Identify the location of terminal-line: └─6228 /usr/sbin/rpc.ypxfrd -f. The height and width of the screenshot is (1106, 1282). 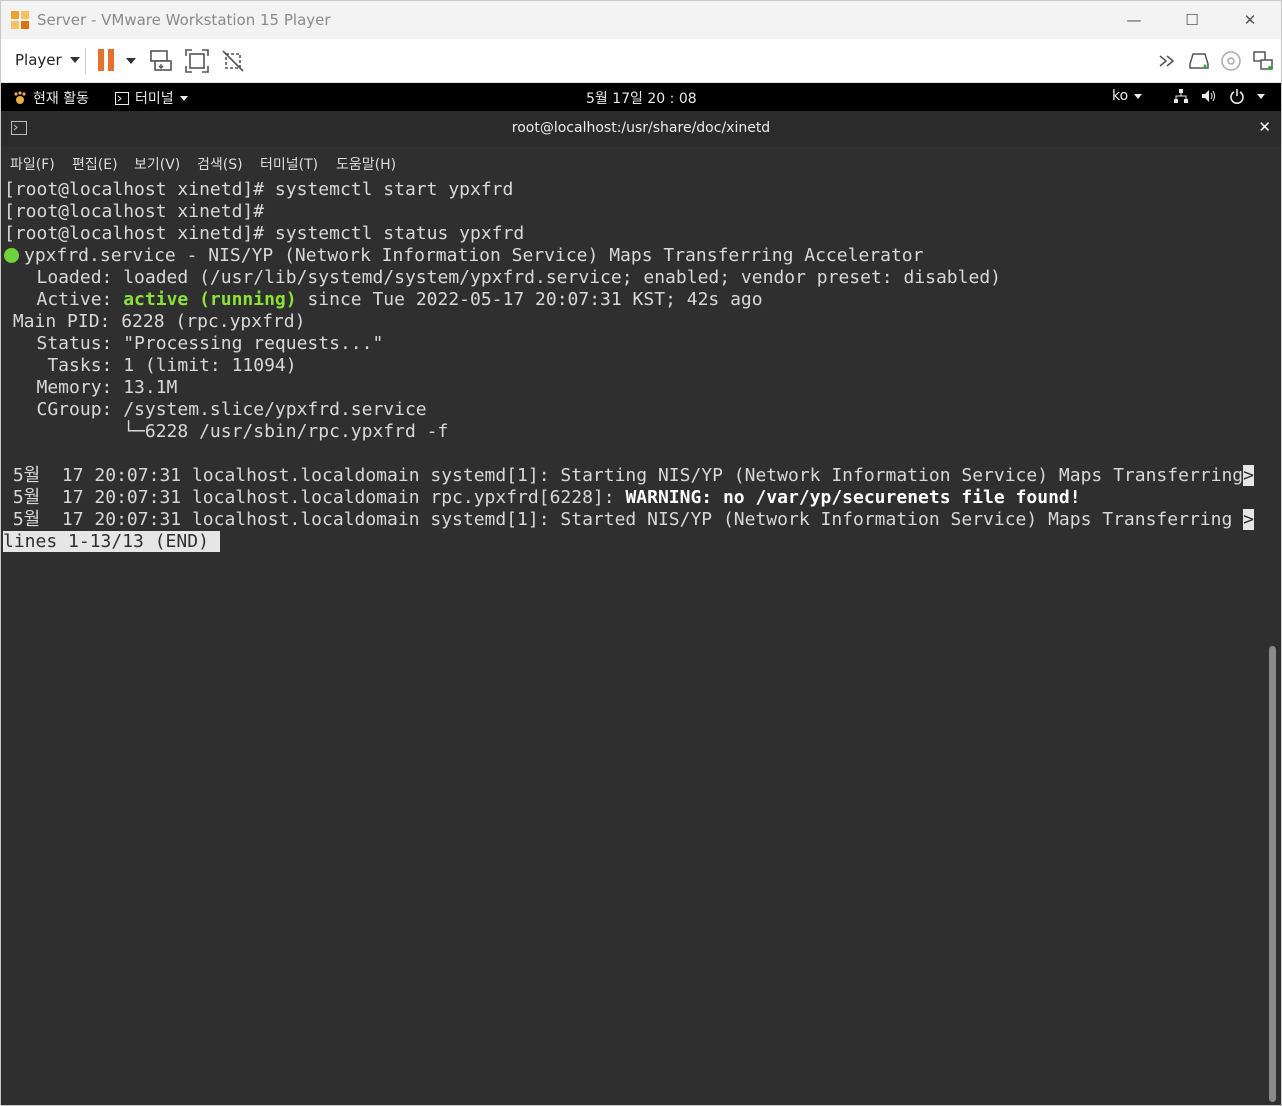
(226, 431).